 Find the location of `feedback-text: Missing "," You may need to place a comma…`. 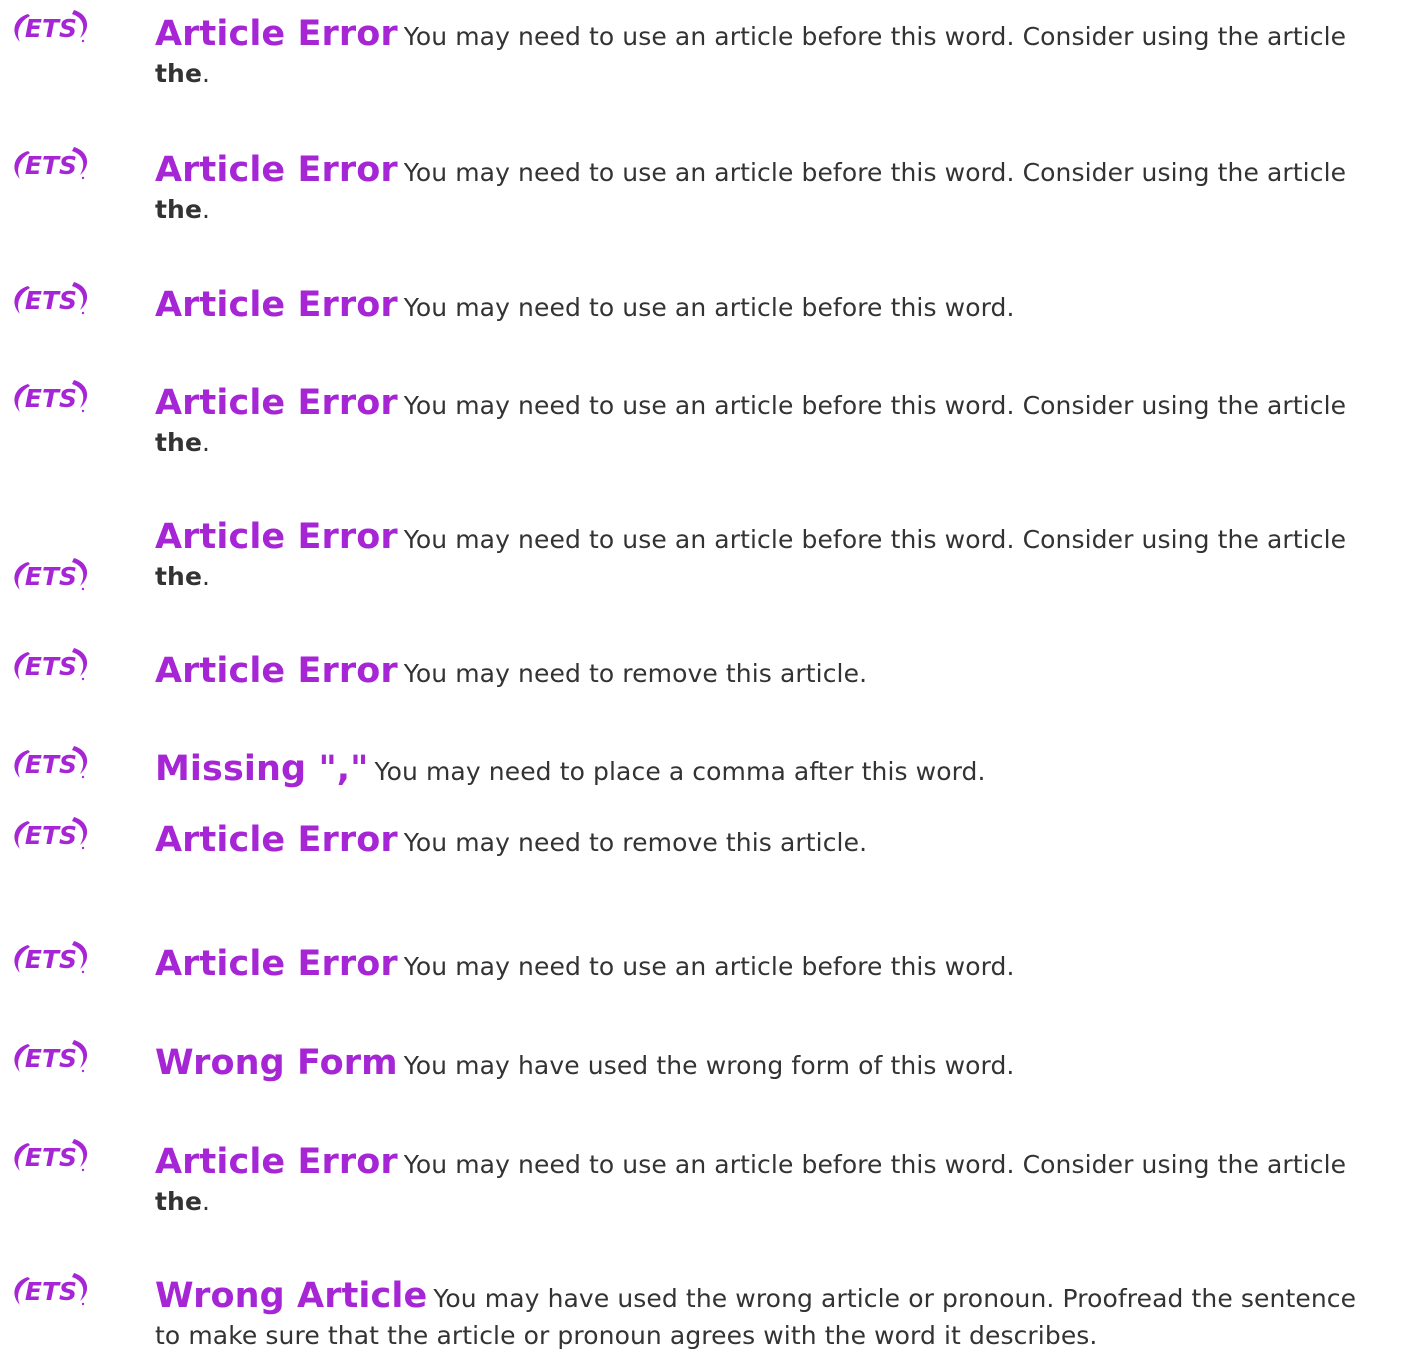

feedback-text: Missing "," You may need to place a comma… is located at coordinates (772, 770).